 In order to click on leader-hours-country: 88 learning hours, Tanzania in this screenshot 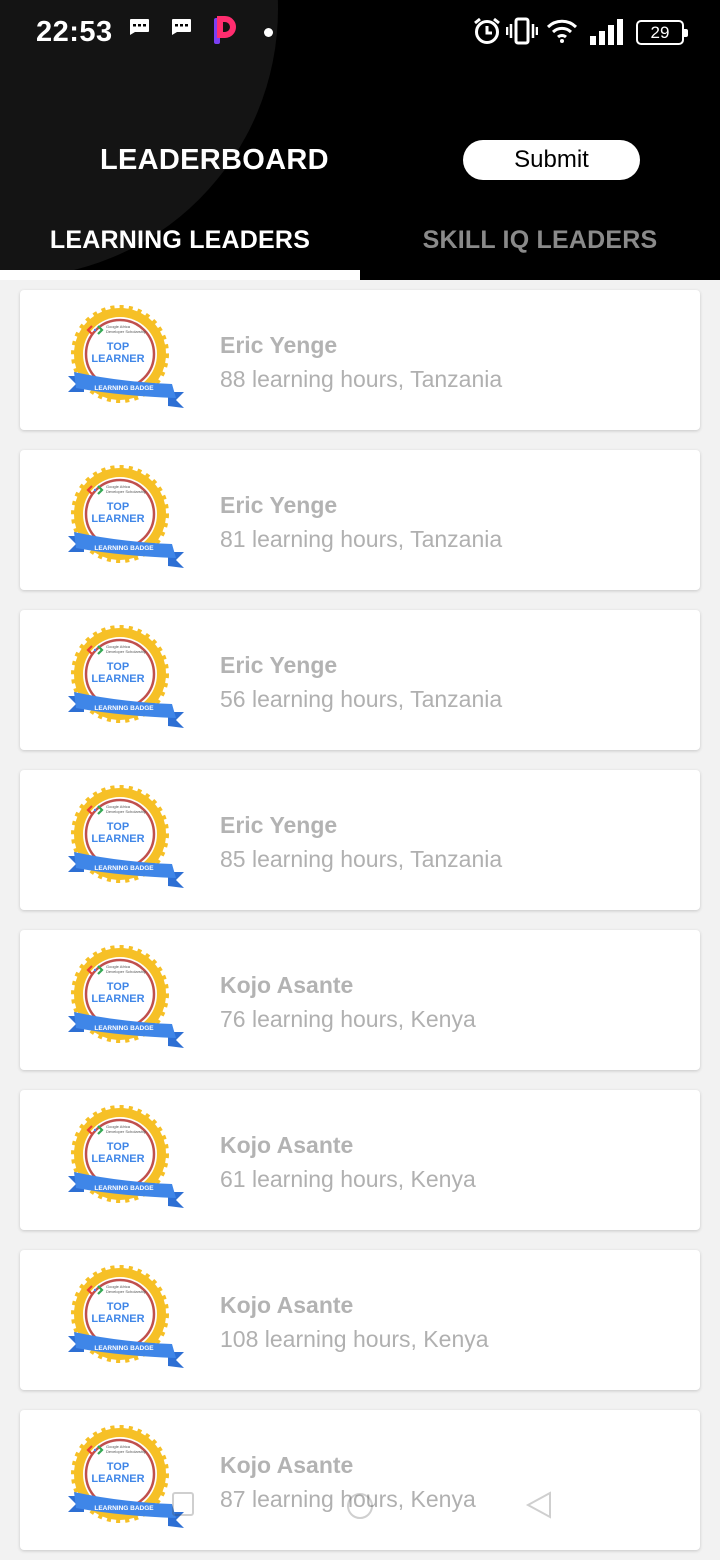, I will do `click(361, 379)`.